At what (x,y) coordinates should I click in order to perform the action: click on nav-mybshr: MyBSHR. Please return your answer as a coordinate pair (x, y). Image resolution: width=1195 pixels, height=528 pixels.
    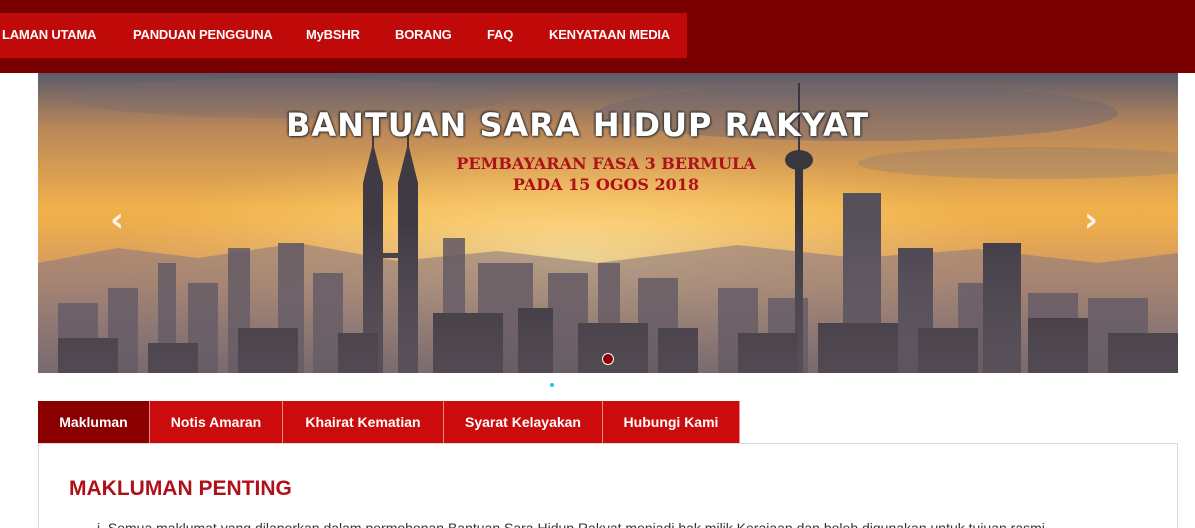
    Looking at the image, I should click on (333, 34).